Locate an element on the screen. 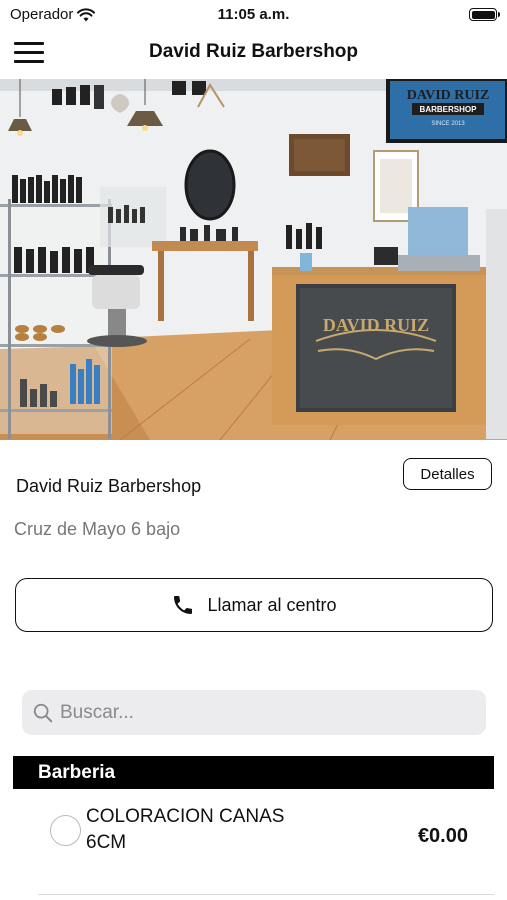 This screenshot has width=507, height=900. tv-sign-title: DAVID RUIZ is located at coordinates (448, 95).